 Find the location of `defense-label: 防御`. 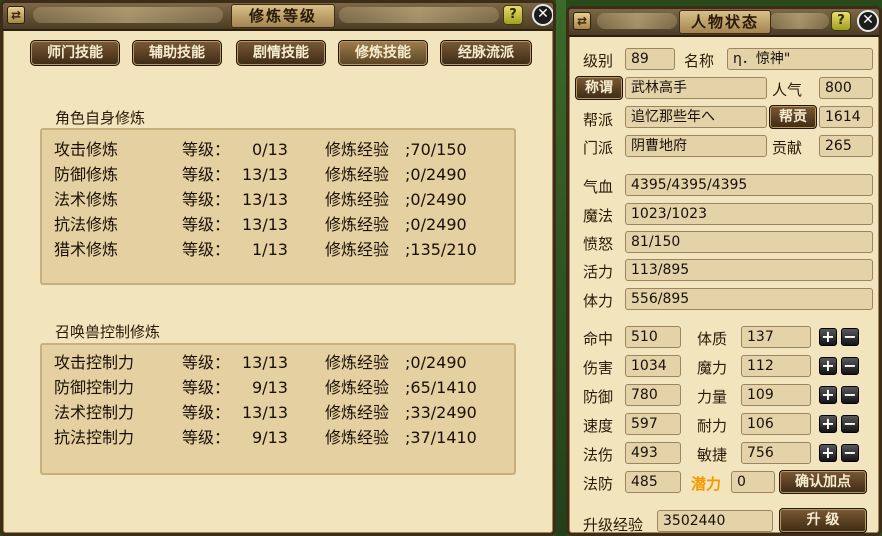

defense-label: 防御 is located at coordinates (598, 397).